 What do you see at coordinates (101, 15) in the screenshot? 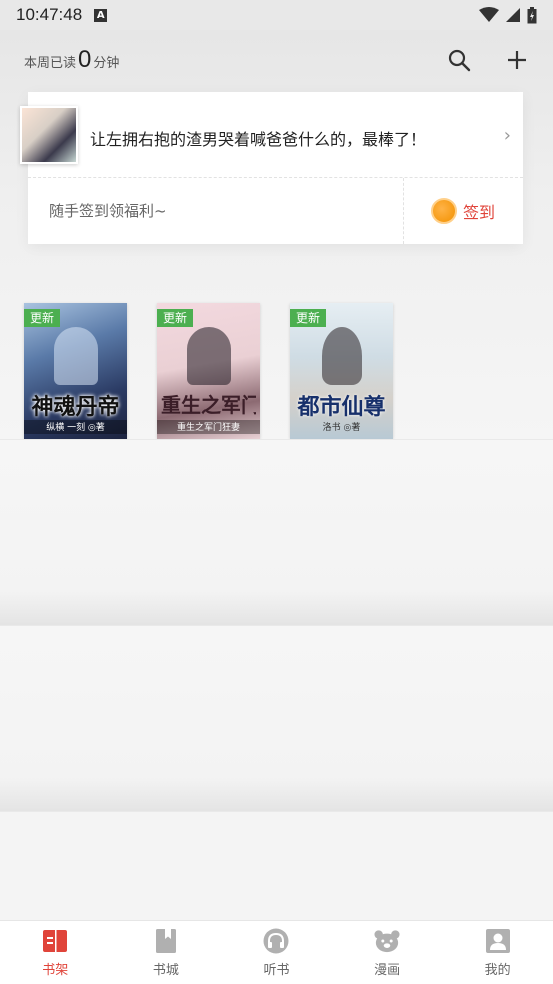
I see `notification-icon: A` at bounding box center [101, 15].